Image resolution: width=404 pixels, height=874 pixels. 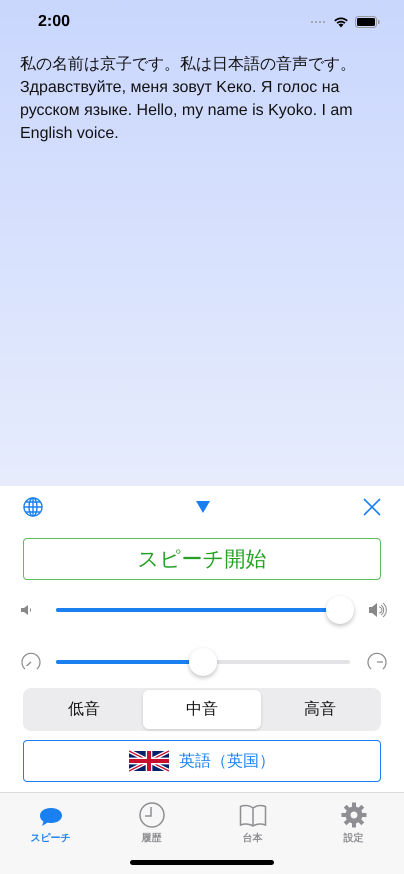 What do you see at coordinates (202, 761) in the screenshot?
I see `voice-language-button: 英語（英国）` at bounding box center [202, 761].